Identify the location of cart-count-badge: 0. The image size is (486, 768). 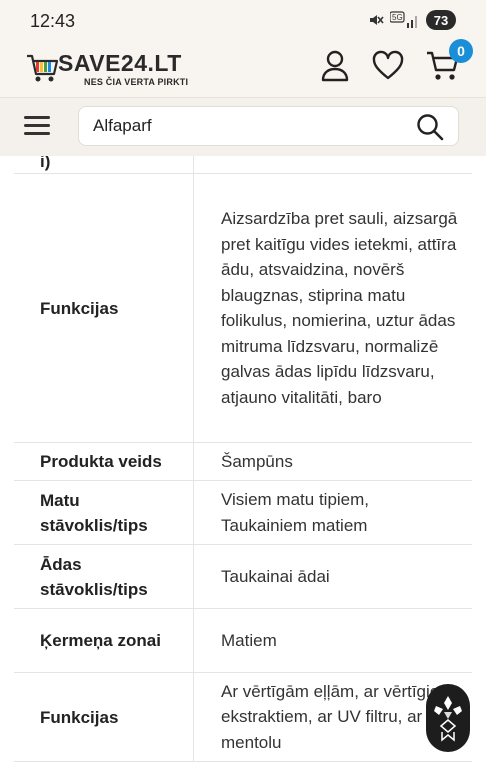
(461, 51).